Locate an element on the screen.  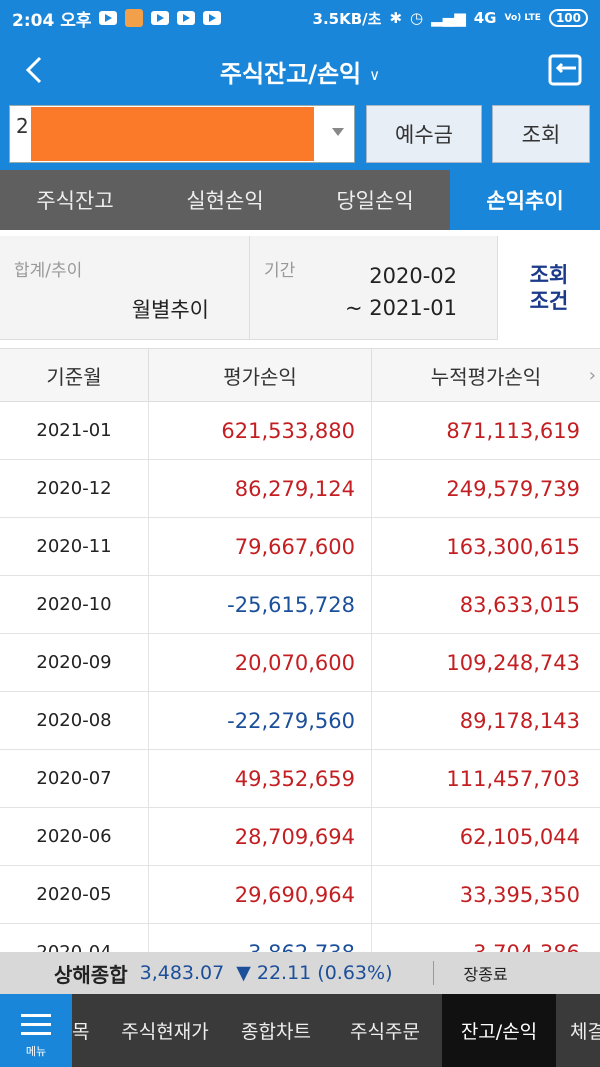
cell-month: 2020-12 is located at coordinates (74, 488).